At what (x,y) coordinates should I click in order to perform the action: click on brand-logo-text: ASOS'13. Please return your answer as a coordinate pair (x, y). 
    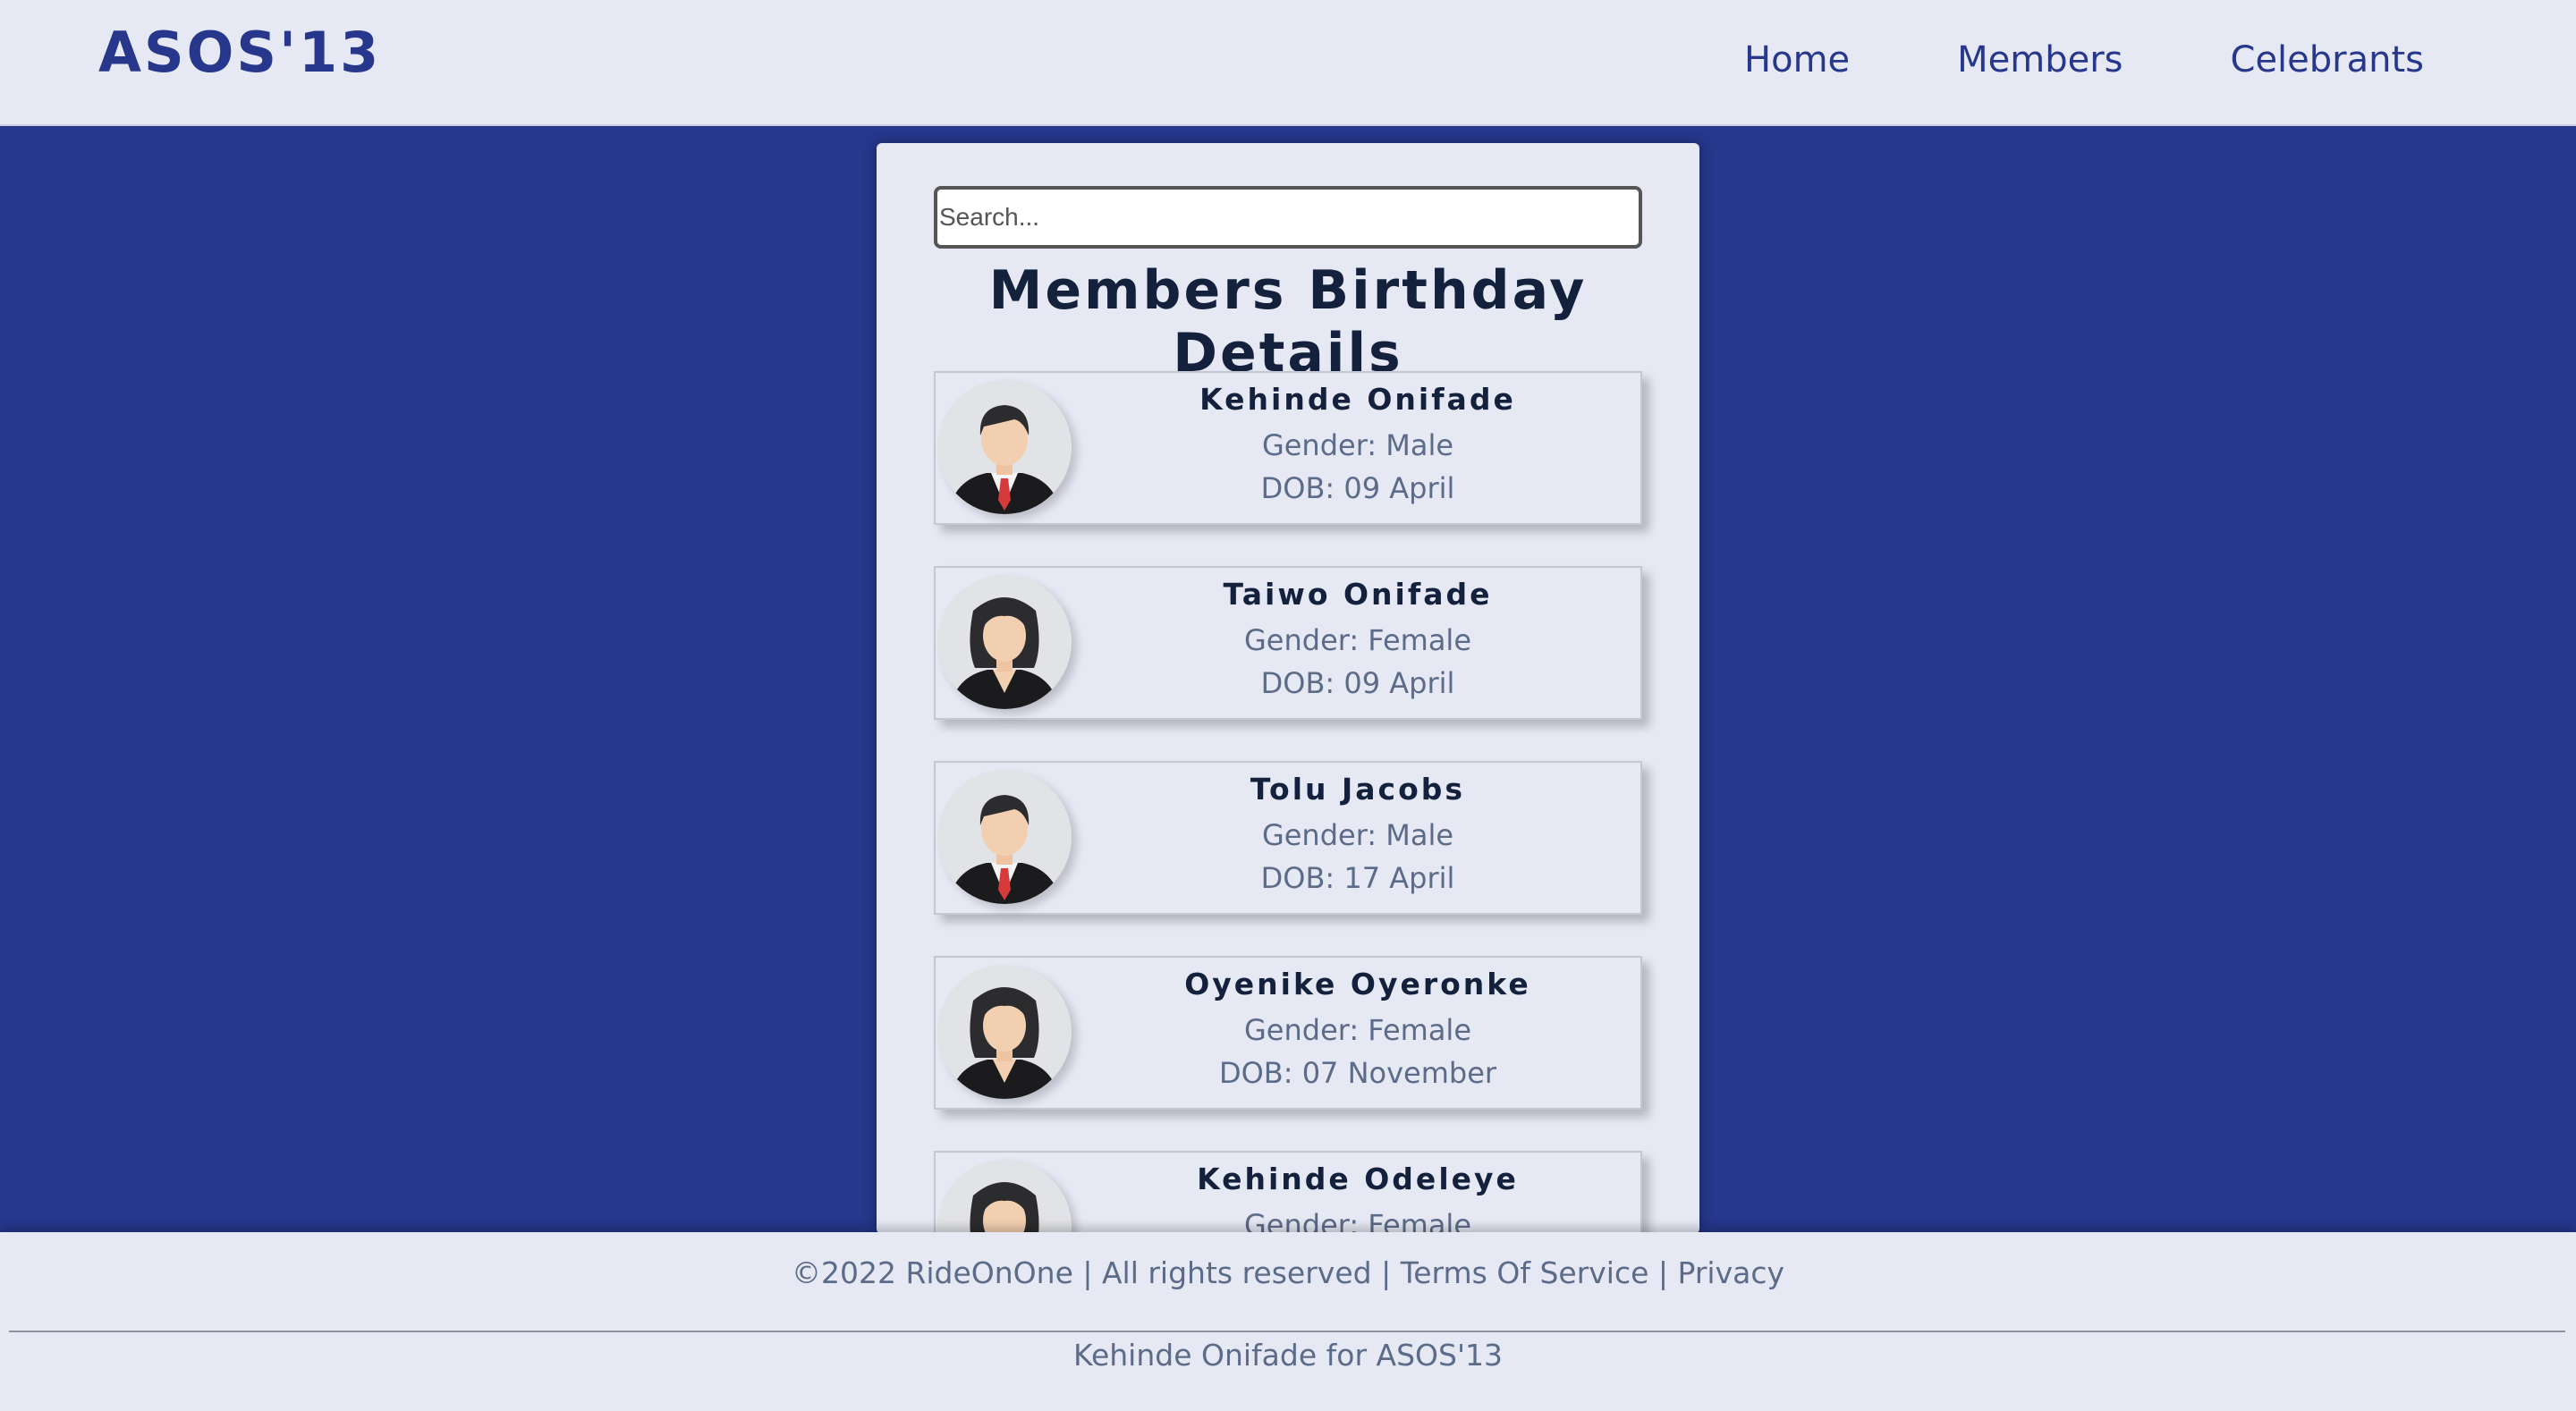
    Looking at the image, I should click on (239, 52).